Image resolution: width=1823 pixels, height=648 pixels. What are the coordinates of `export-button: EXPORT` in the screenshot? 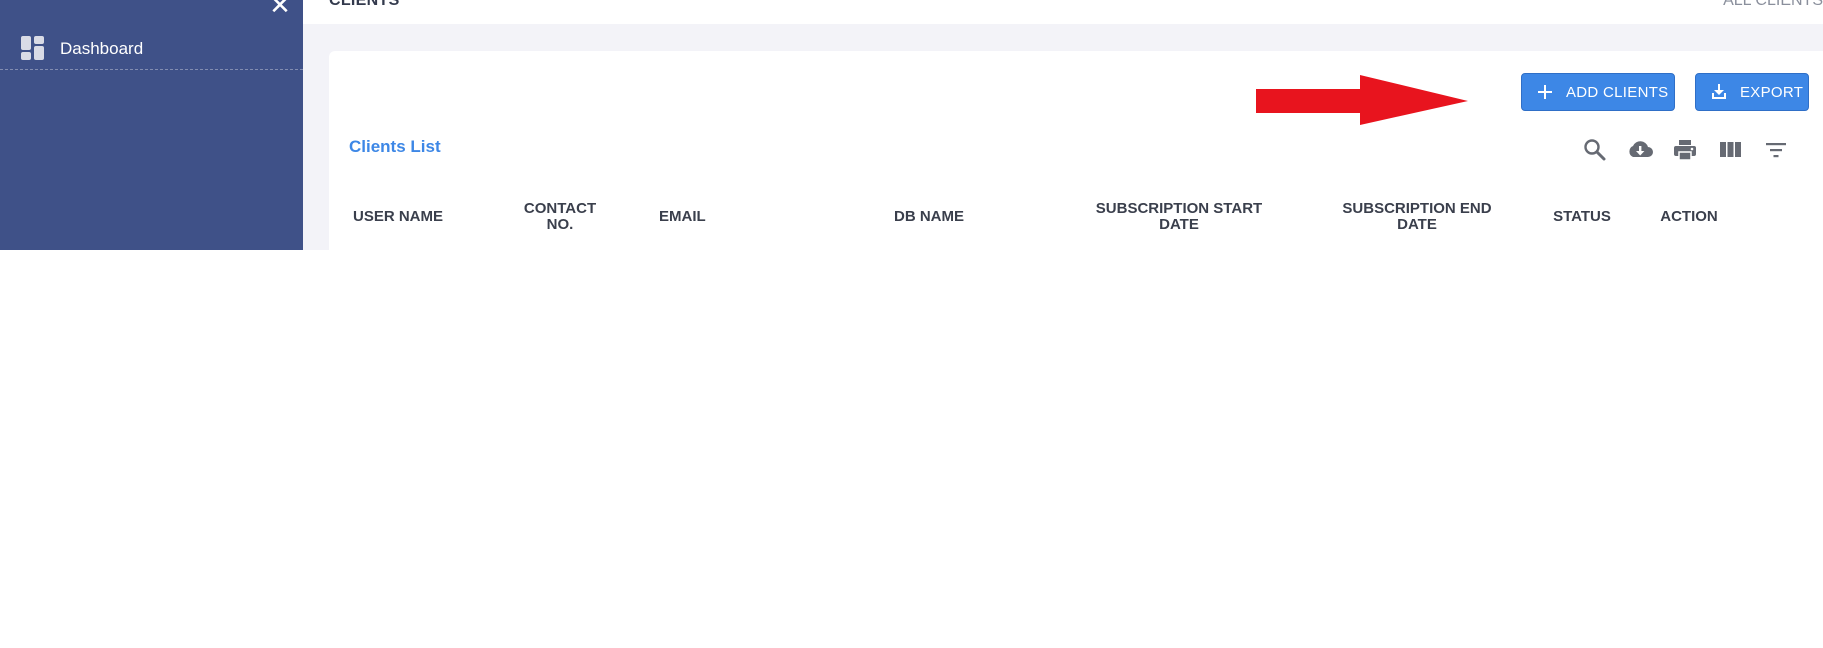 It's located at (1752, 92).